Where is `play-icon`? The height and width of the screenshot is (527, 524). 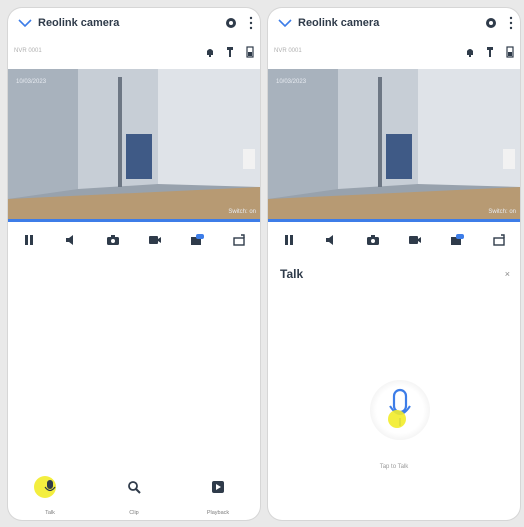 play-icon is located at coordinates (218, 487).